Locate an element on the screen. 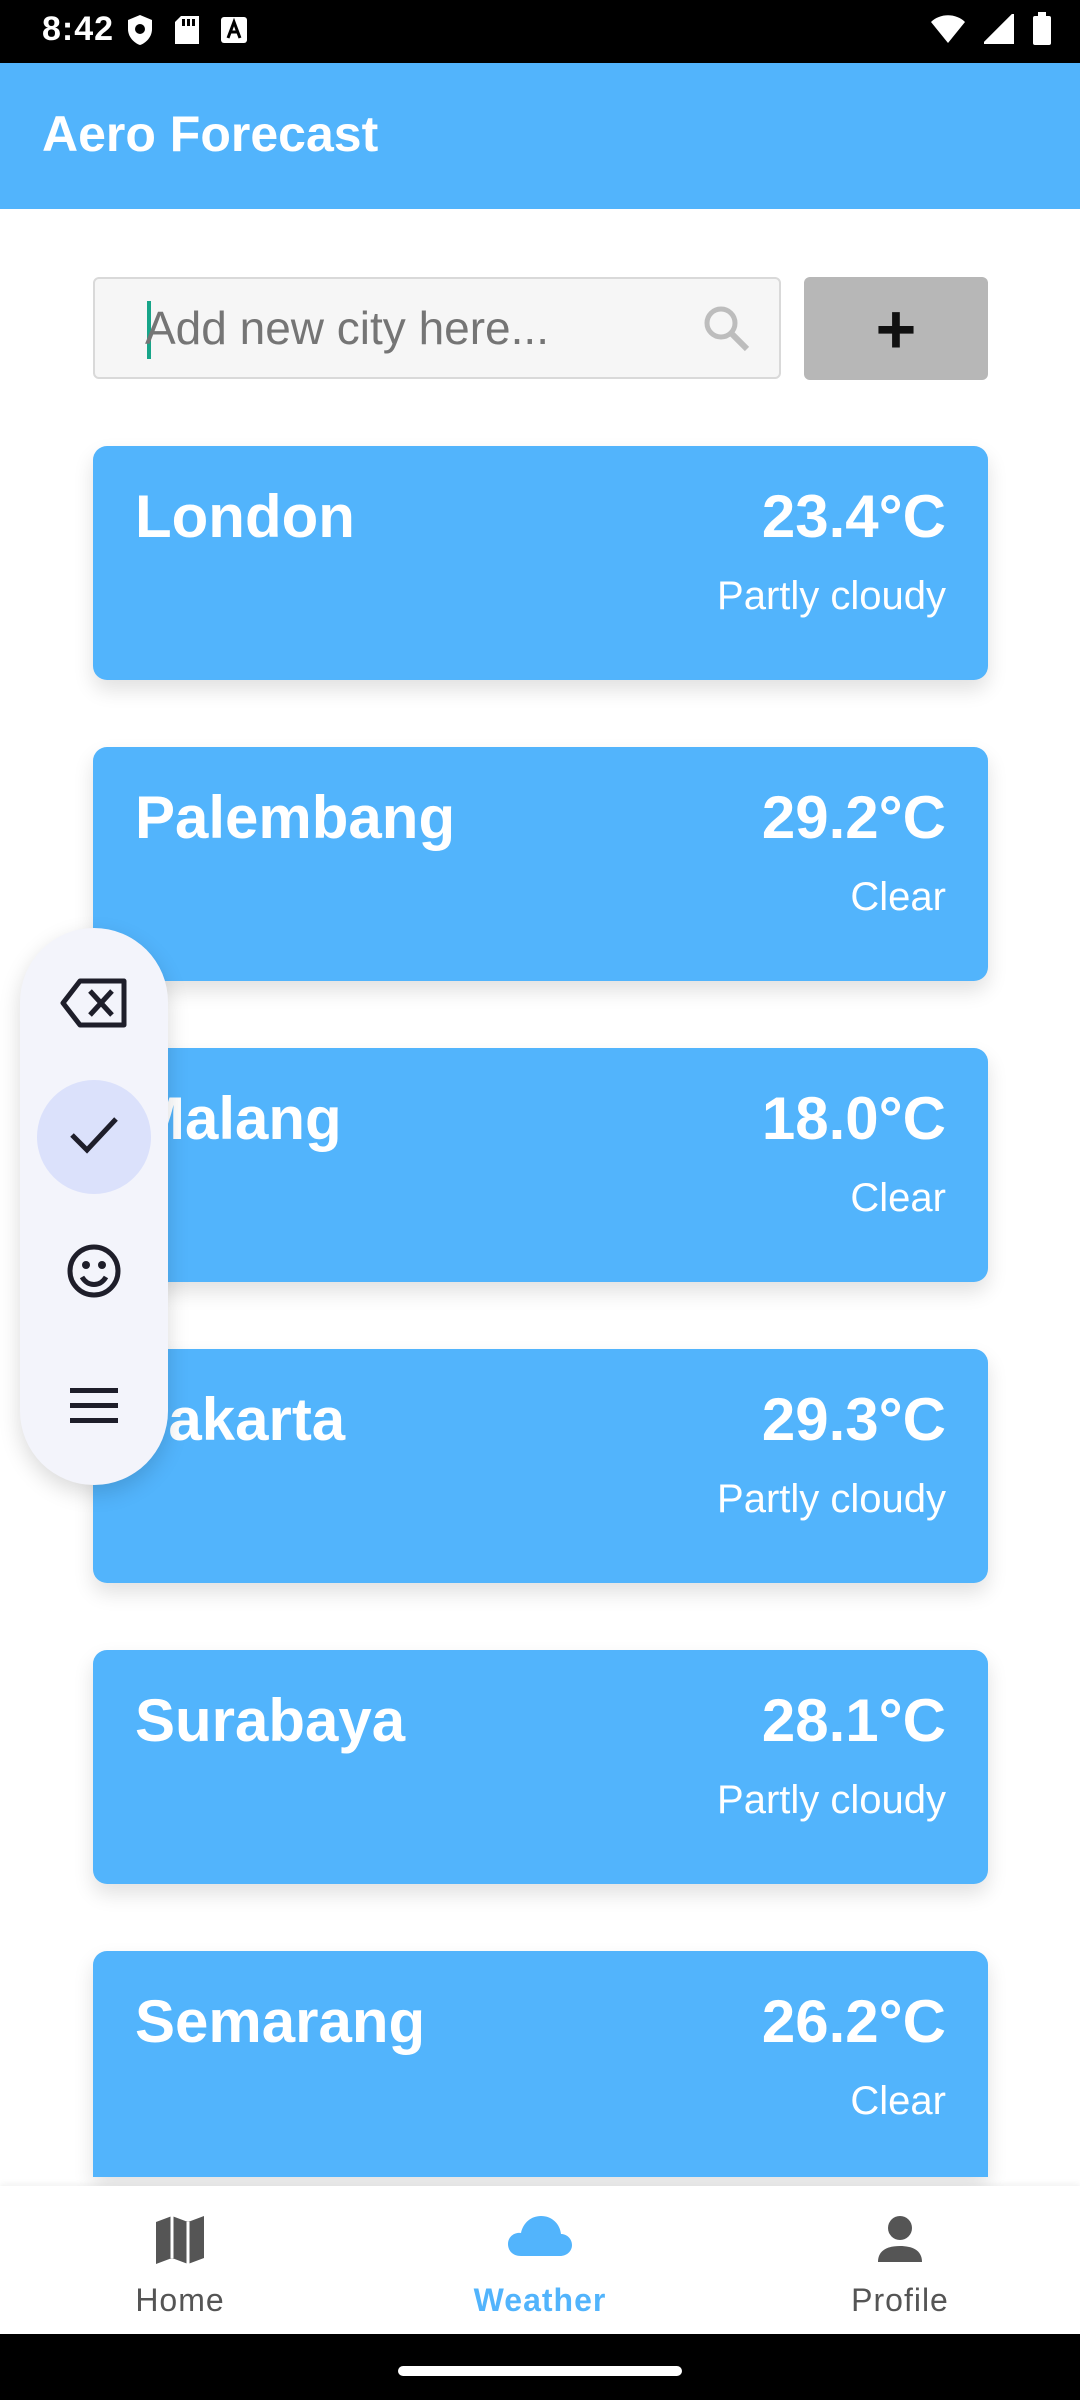 This screenshot has height=2400, width=1080. add-city-button: + is located at coordinates (896, 328).